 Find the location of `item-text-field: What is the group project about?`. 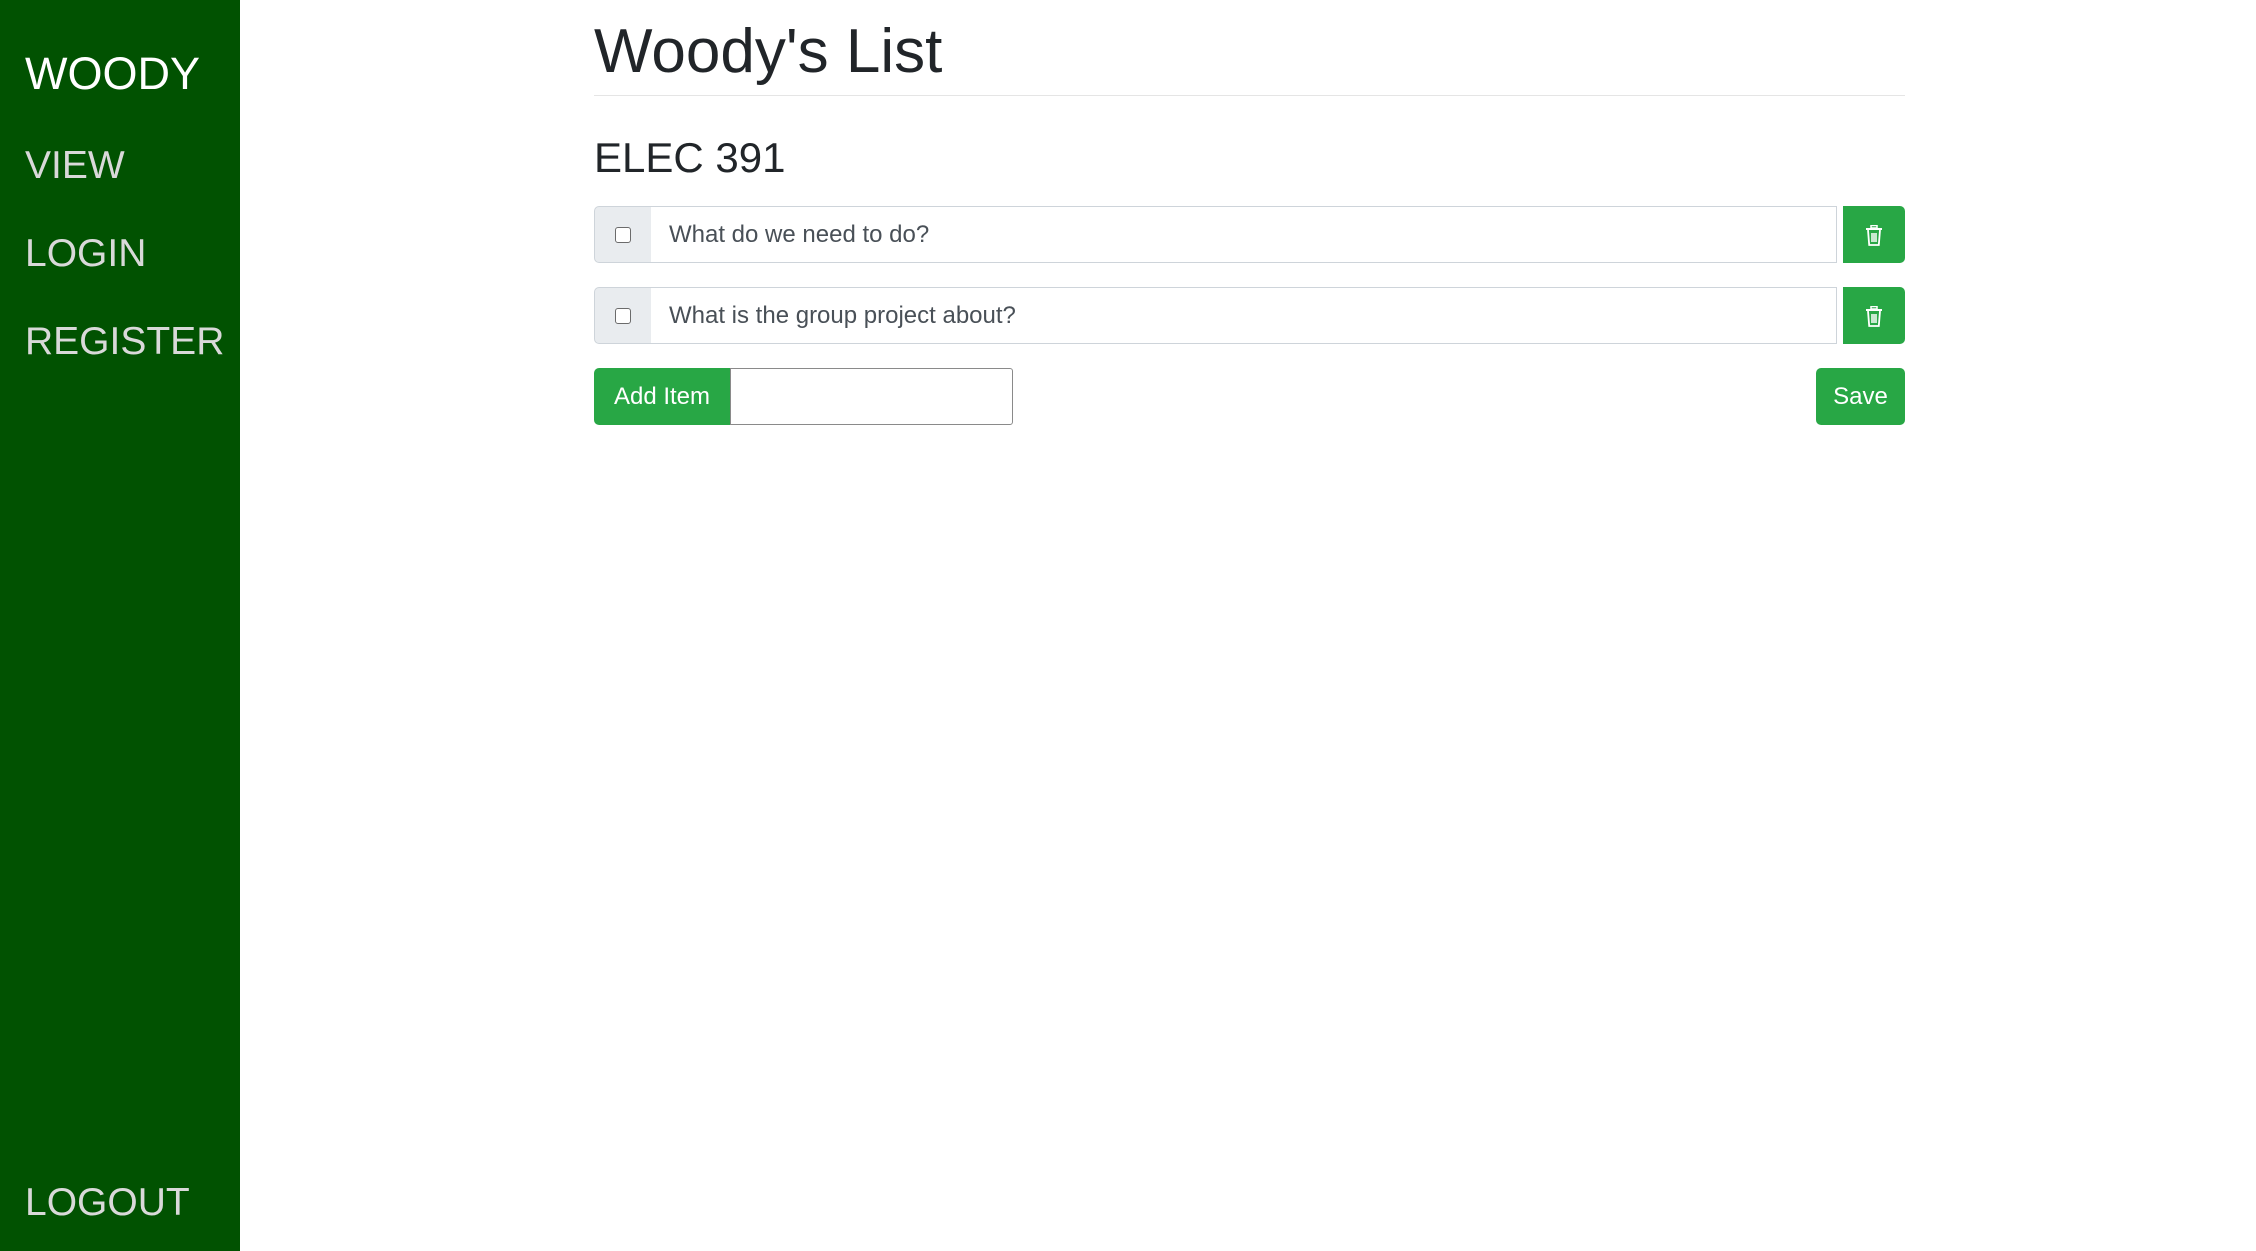

item-text-field: What is the group project about? is located at coordinates (1244, 315).